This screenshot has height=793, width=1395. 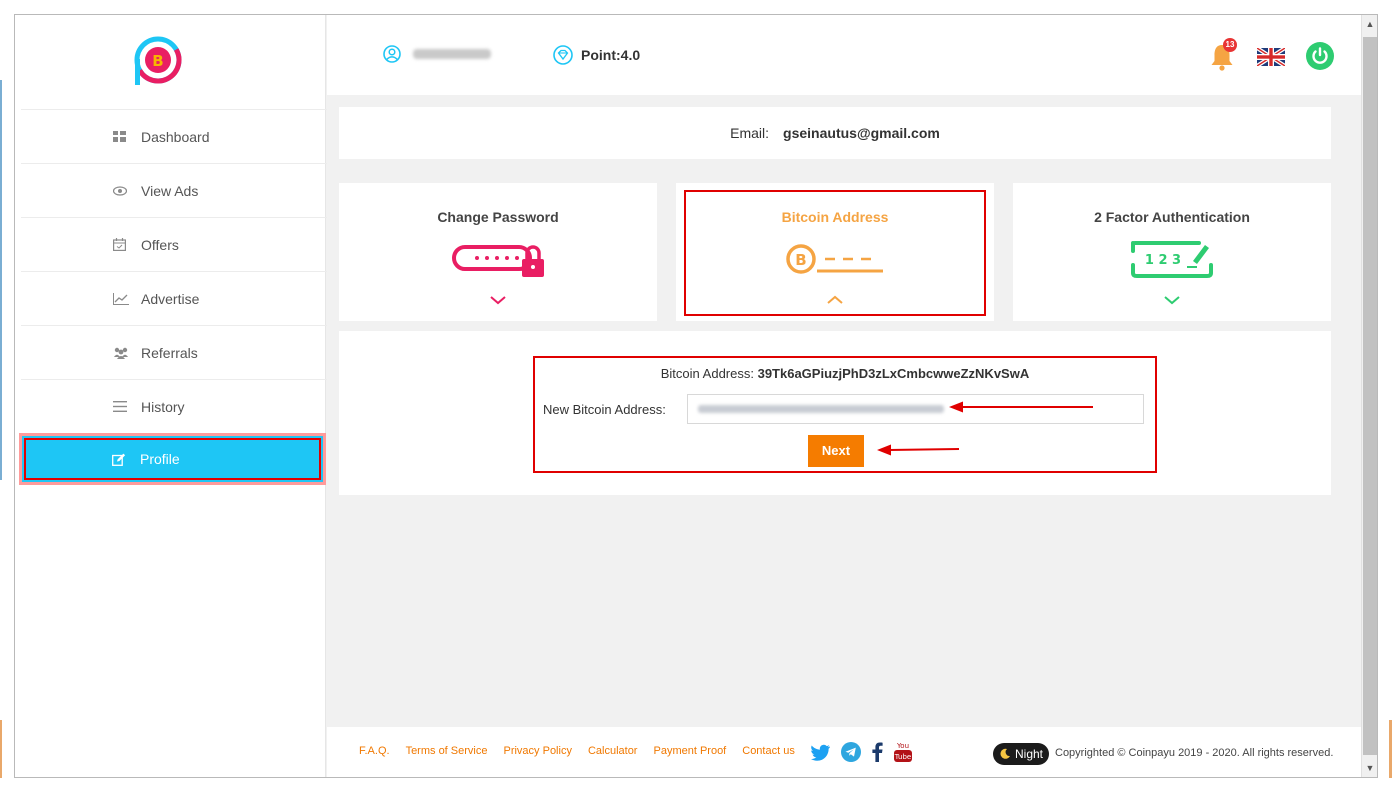 I want to click on sidebar-item-label: History, so click(x=163, y=406).